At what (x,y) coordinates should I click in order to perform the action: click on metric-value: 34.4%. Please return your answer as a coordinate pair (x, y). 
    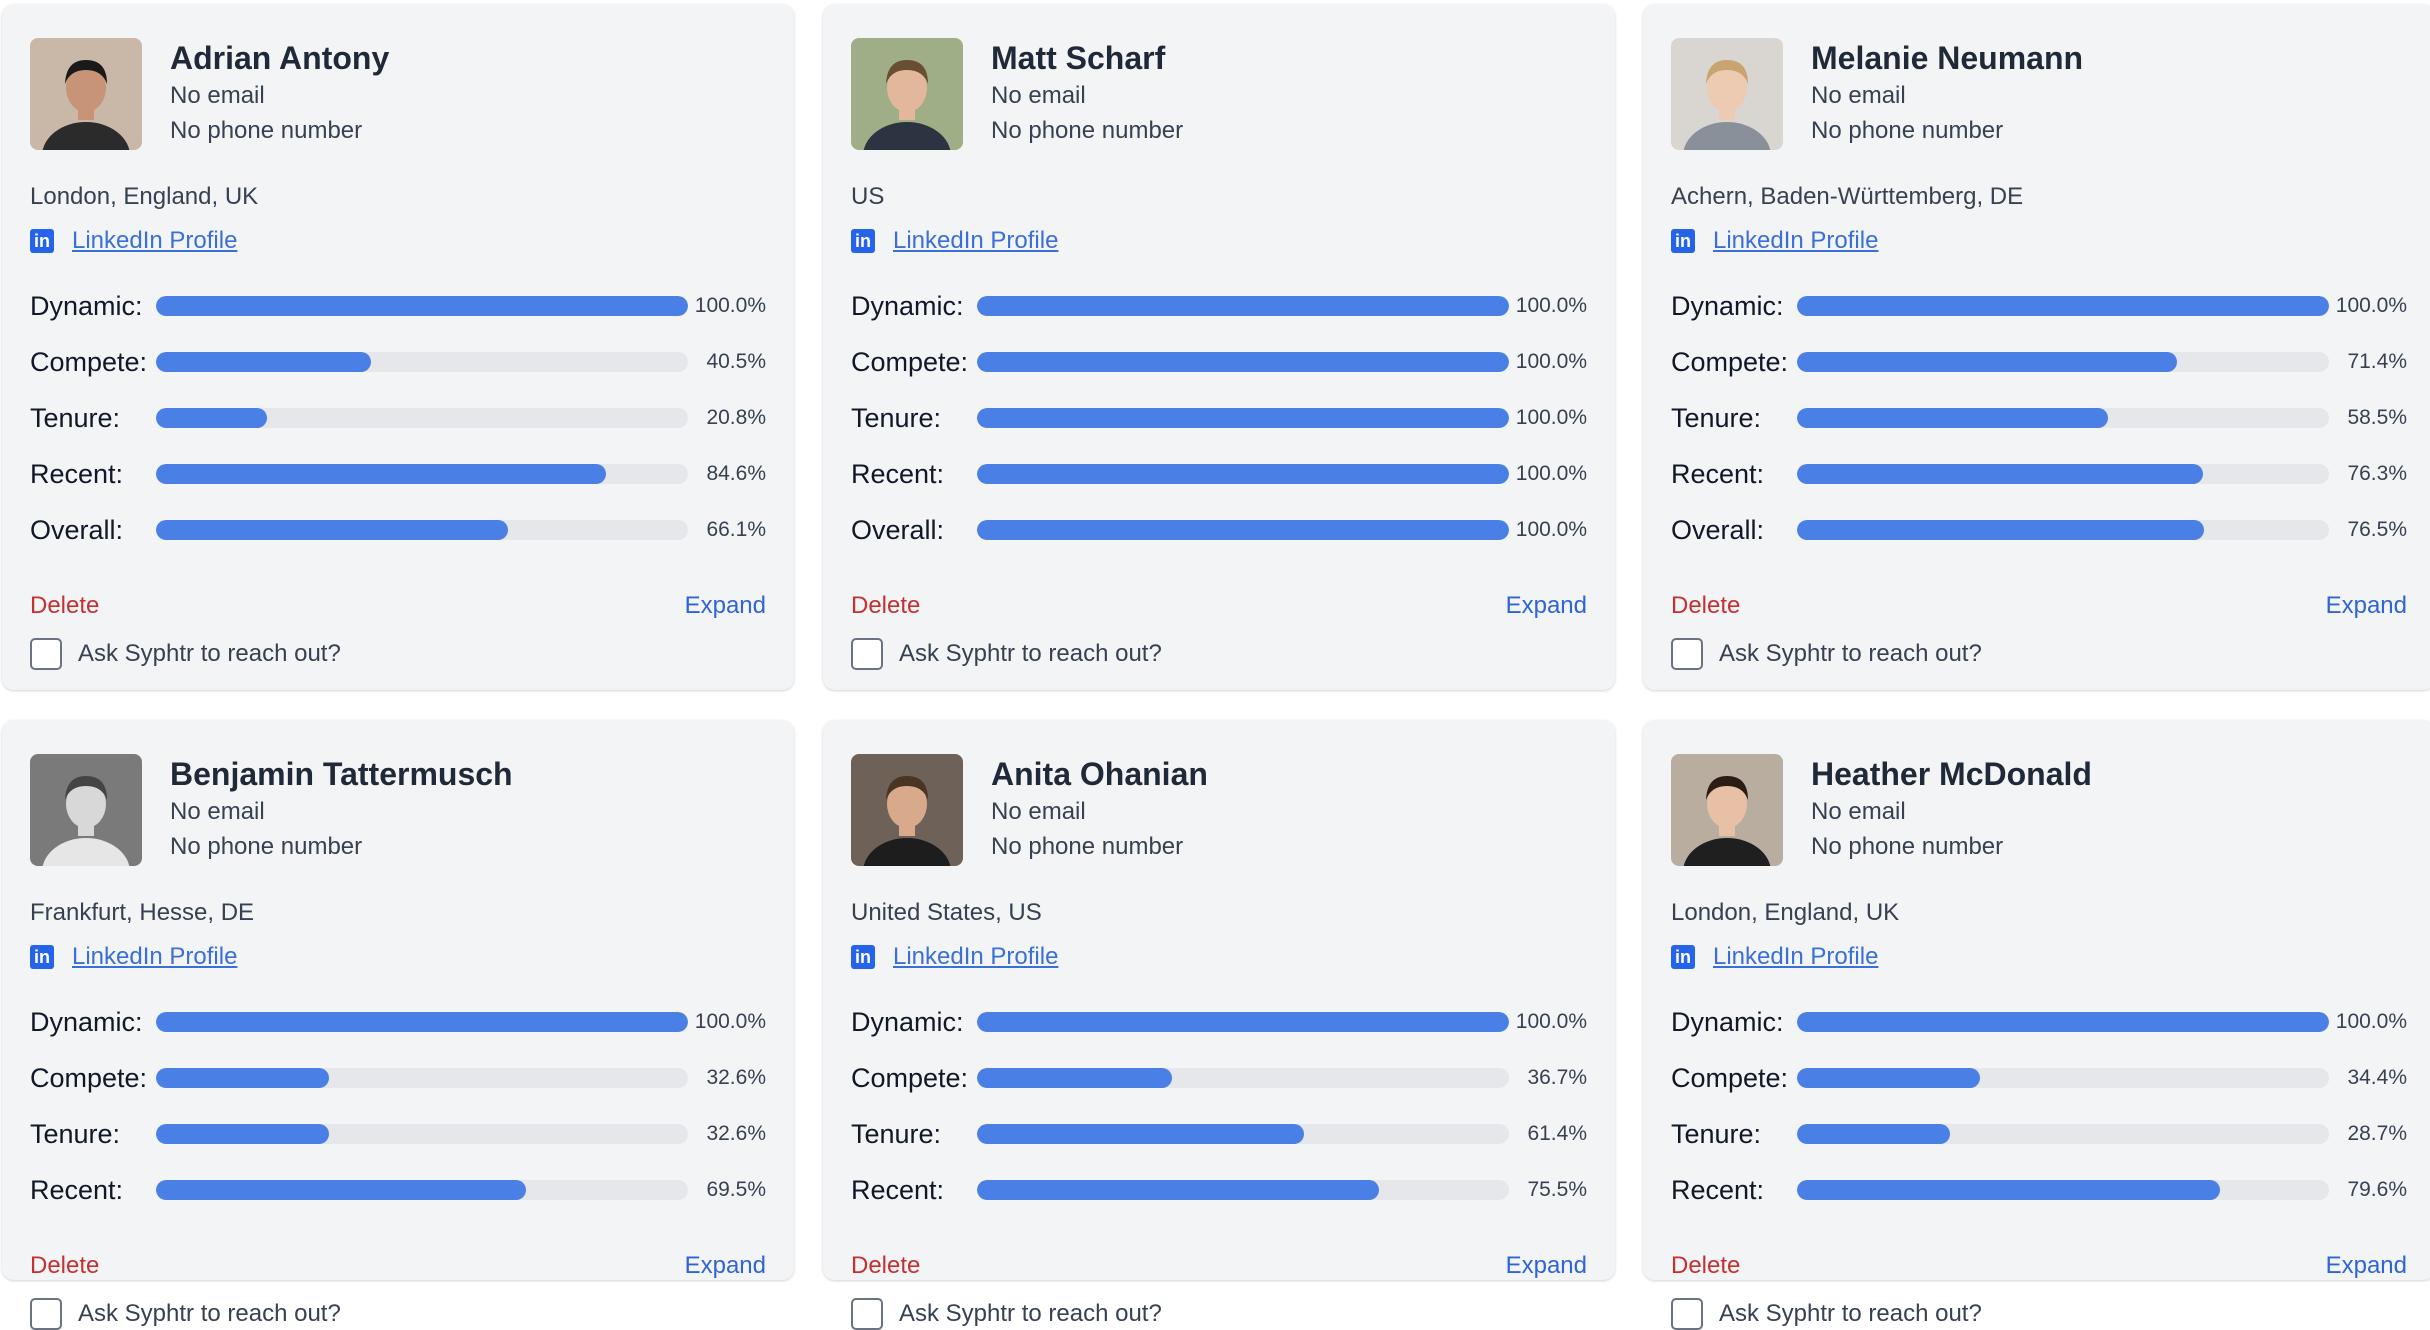
    Looking at the image, I should click on (2377, 1077).